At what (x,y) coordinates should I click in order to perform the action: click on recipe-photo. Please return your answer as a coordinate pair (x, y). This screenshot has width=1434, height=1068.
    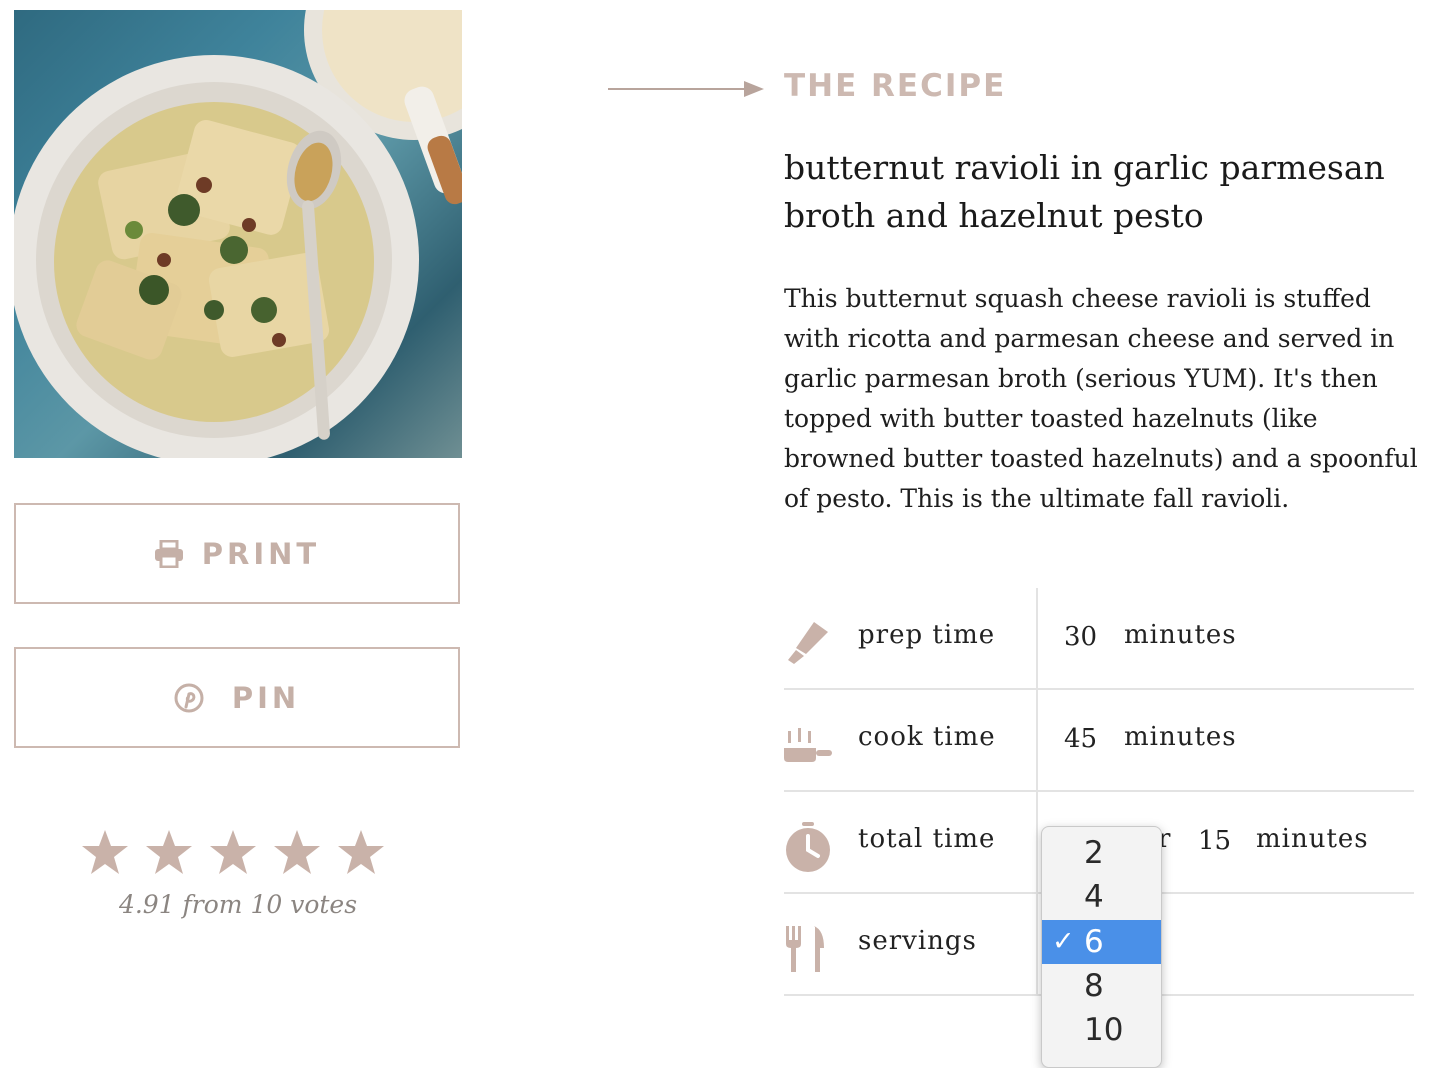
    Looking at the image, I should click on (238, 234).